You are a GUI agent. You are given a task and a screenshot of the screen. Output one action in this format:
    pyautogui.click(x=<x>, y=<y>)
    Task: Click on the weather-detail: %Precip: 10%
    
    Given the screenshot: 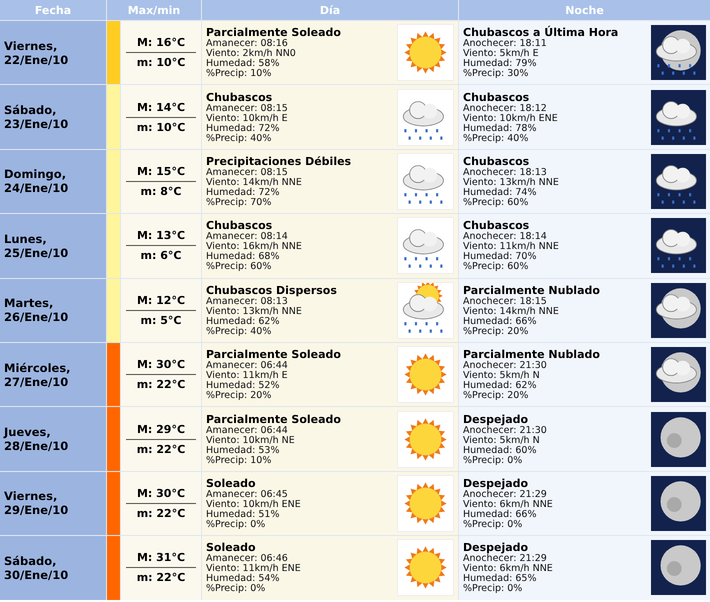 What is the action you would take?
    pyautogui.click(x=239, y=461)
    